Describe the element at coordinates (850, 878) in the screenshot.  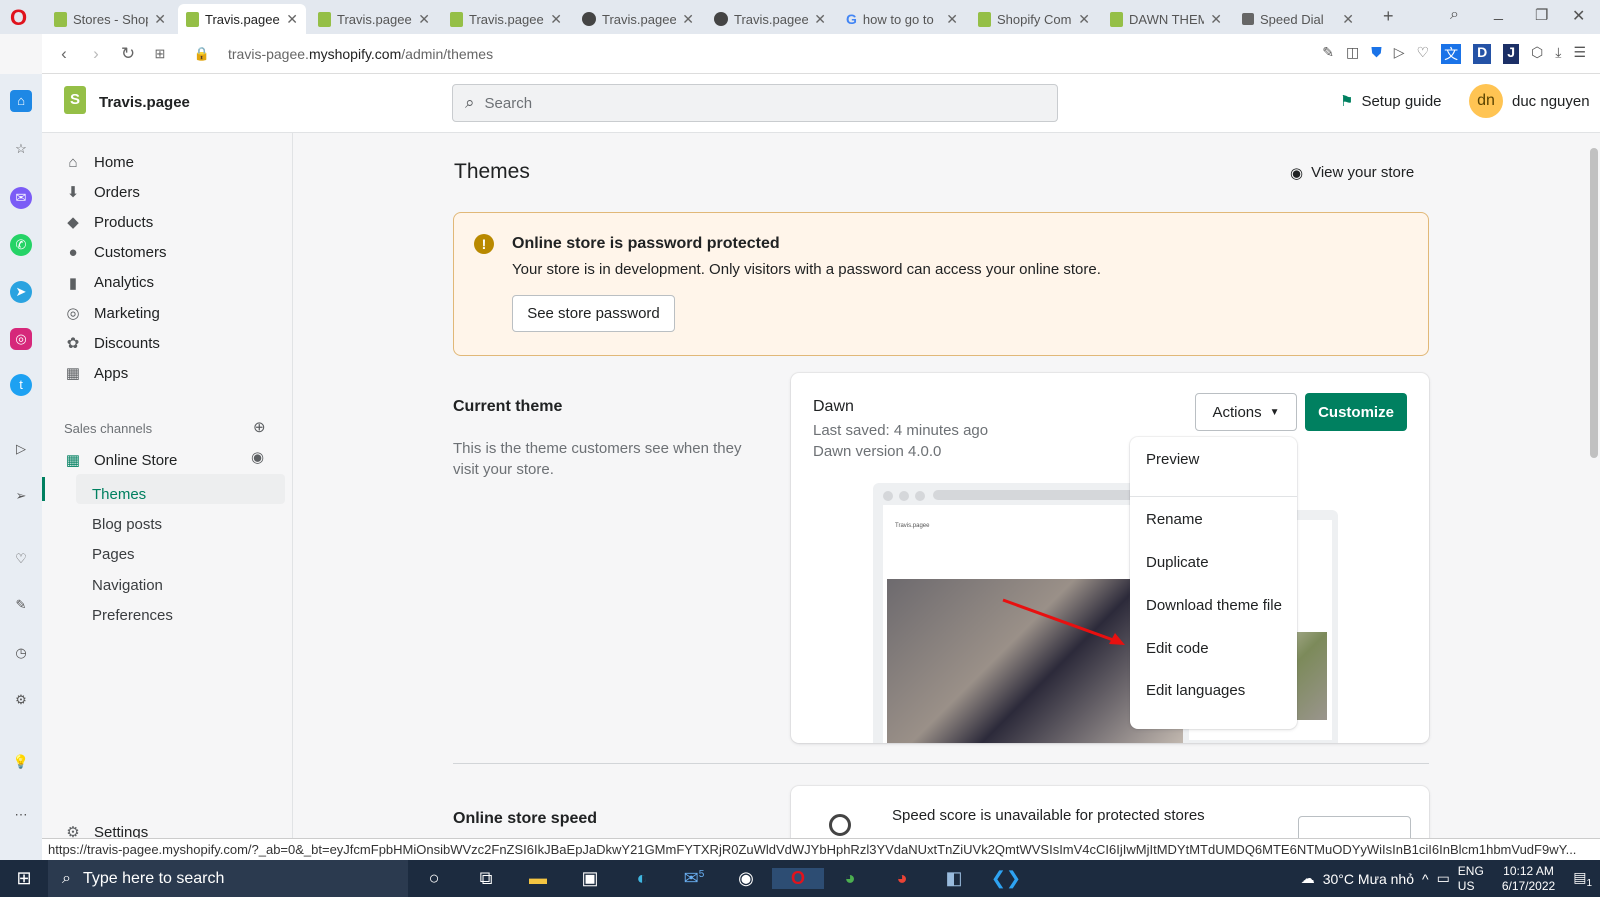
I see `chrome-icon: ◕` at that location.